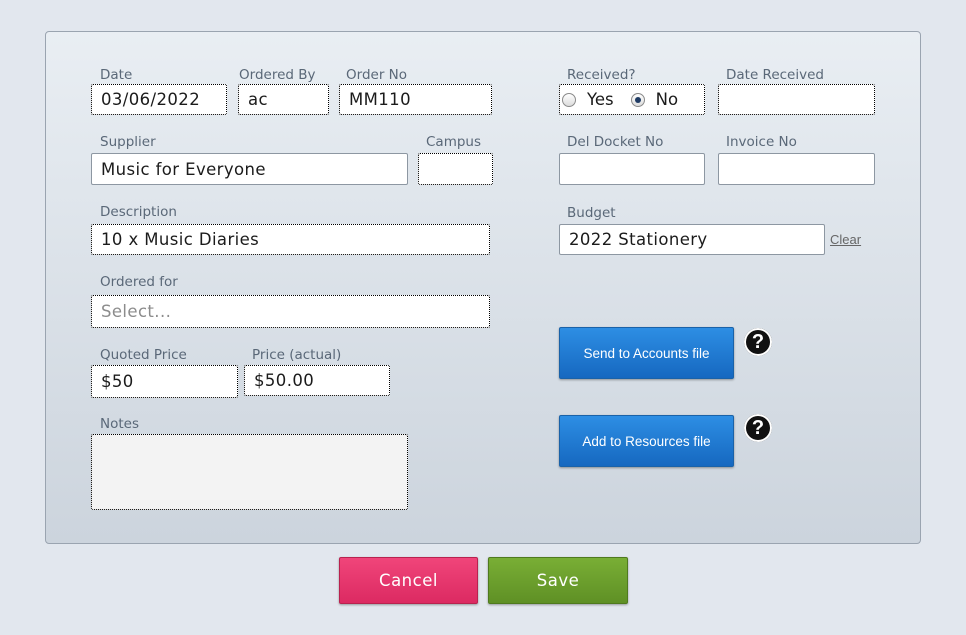 The width and height of the screenshot is (966, 635). Describe the element at coordinates (761, 142) in the screenshot. I see `invoice-no-label: Invoice No` at that location.